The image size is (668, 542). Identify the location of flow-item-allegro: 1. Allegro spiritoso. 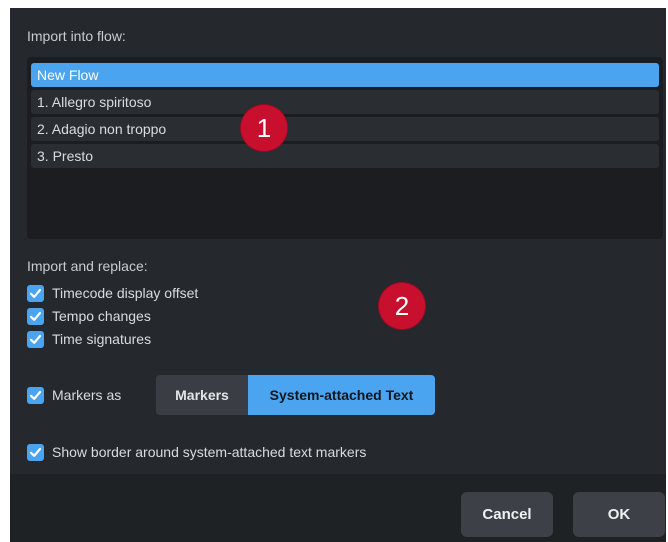
(345, 102).